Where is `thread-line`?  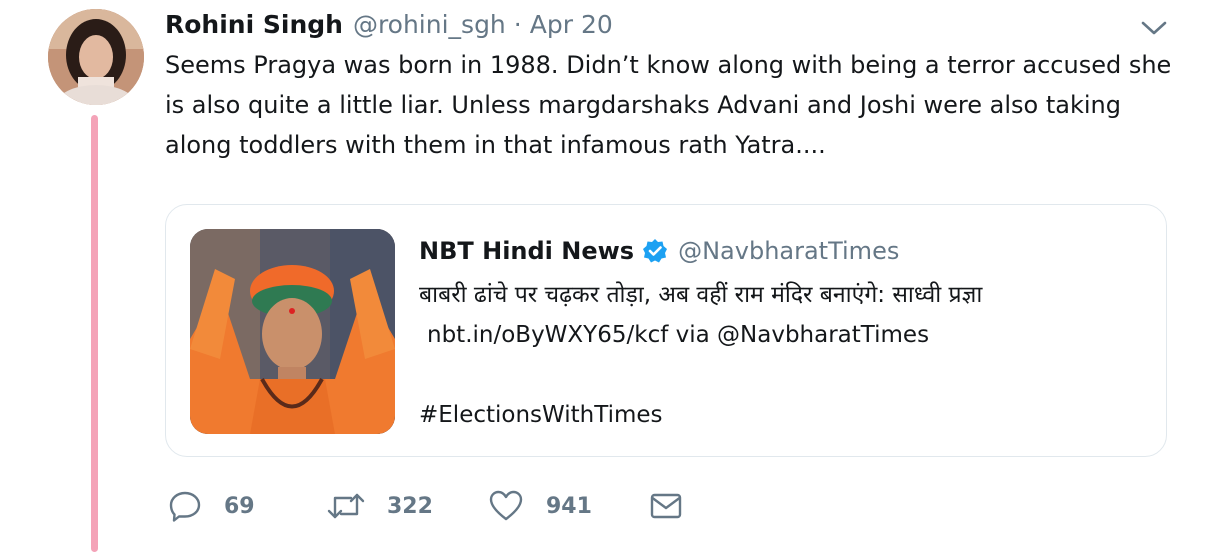
thread-line is located at coordinates (94, 333).